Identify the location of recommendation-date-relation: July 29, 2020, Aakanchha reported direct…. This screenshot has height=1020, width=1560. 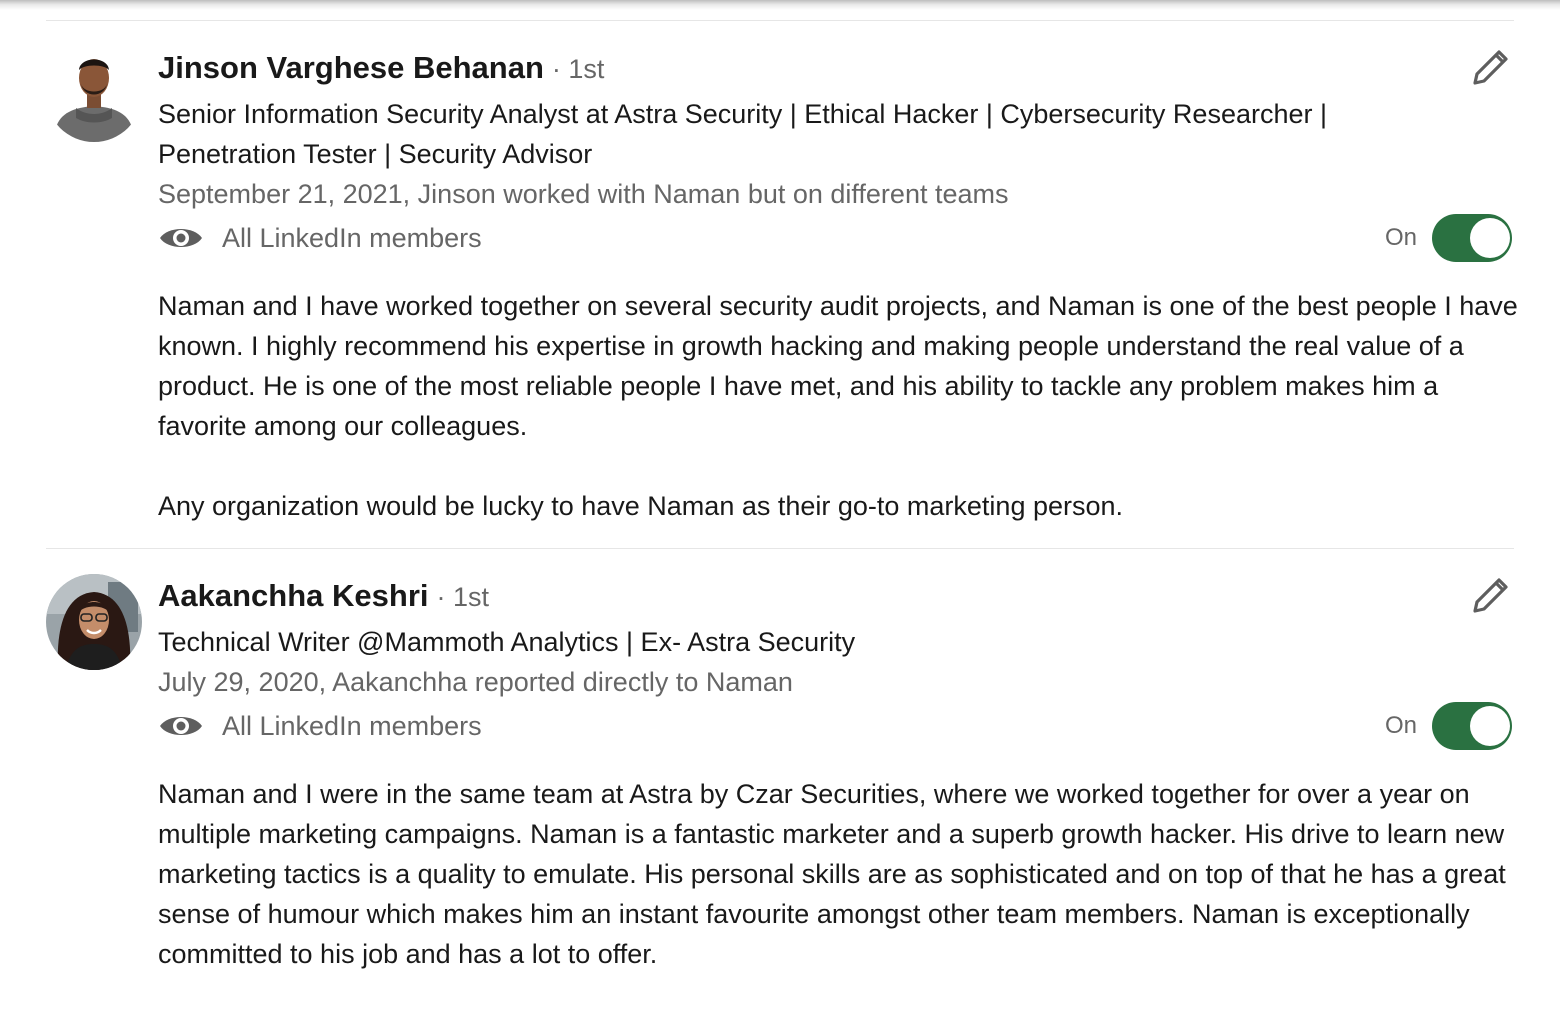
(475, 682).